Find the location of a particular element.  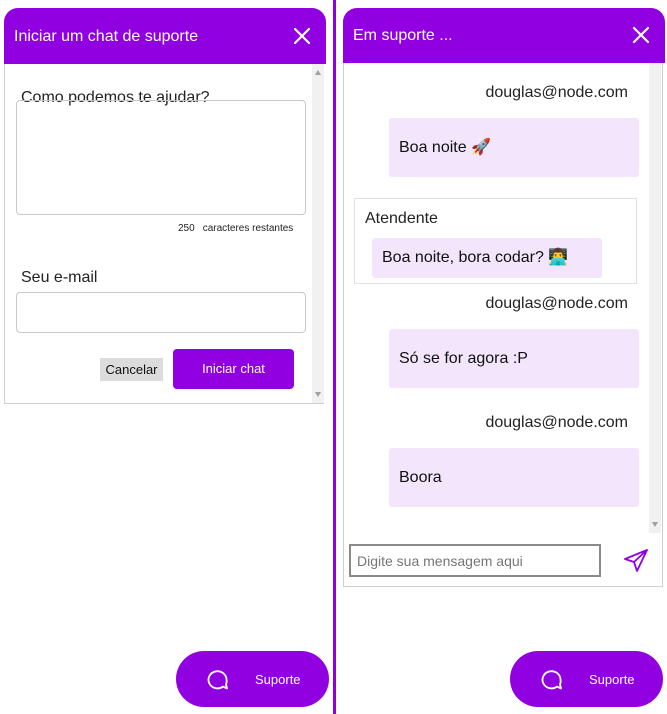

message-sender: Atendente is located at coordinates (401, 218).